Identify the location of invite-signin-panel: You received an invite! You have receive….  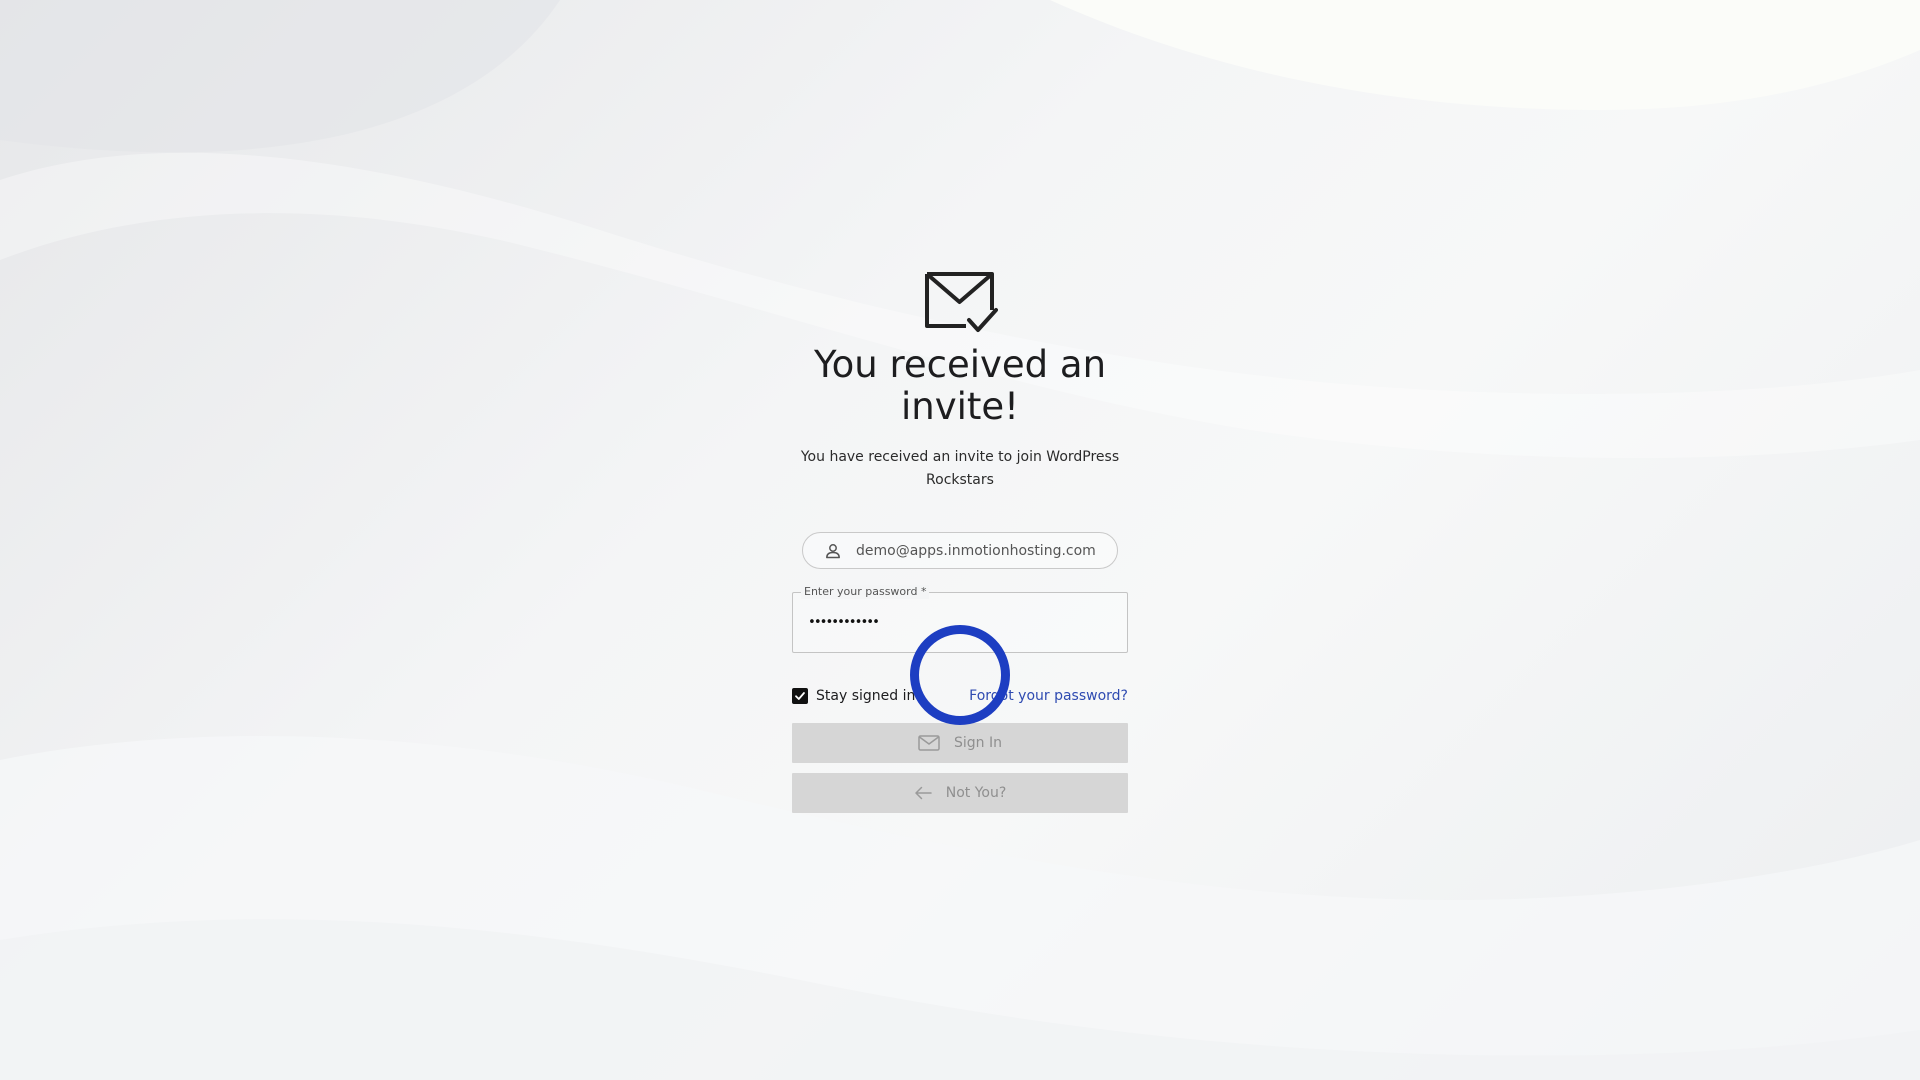
(960, 541).